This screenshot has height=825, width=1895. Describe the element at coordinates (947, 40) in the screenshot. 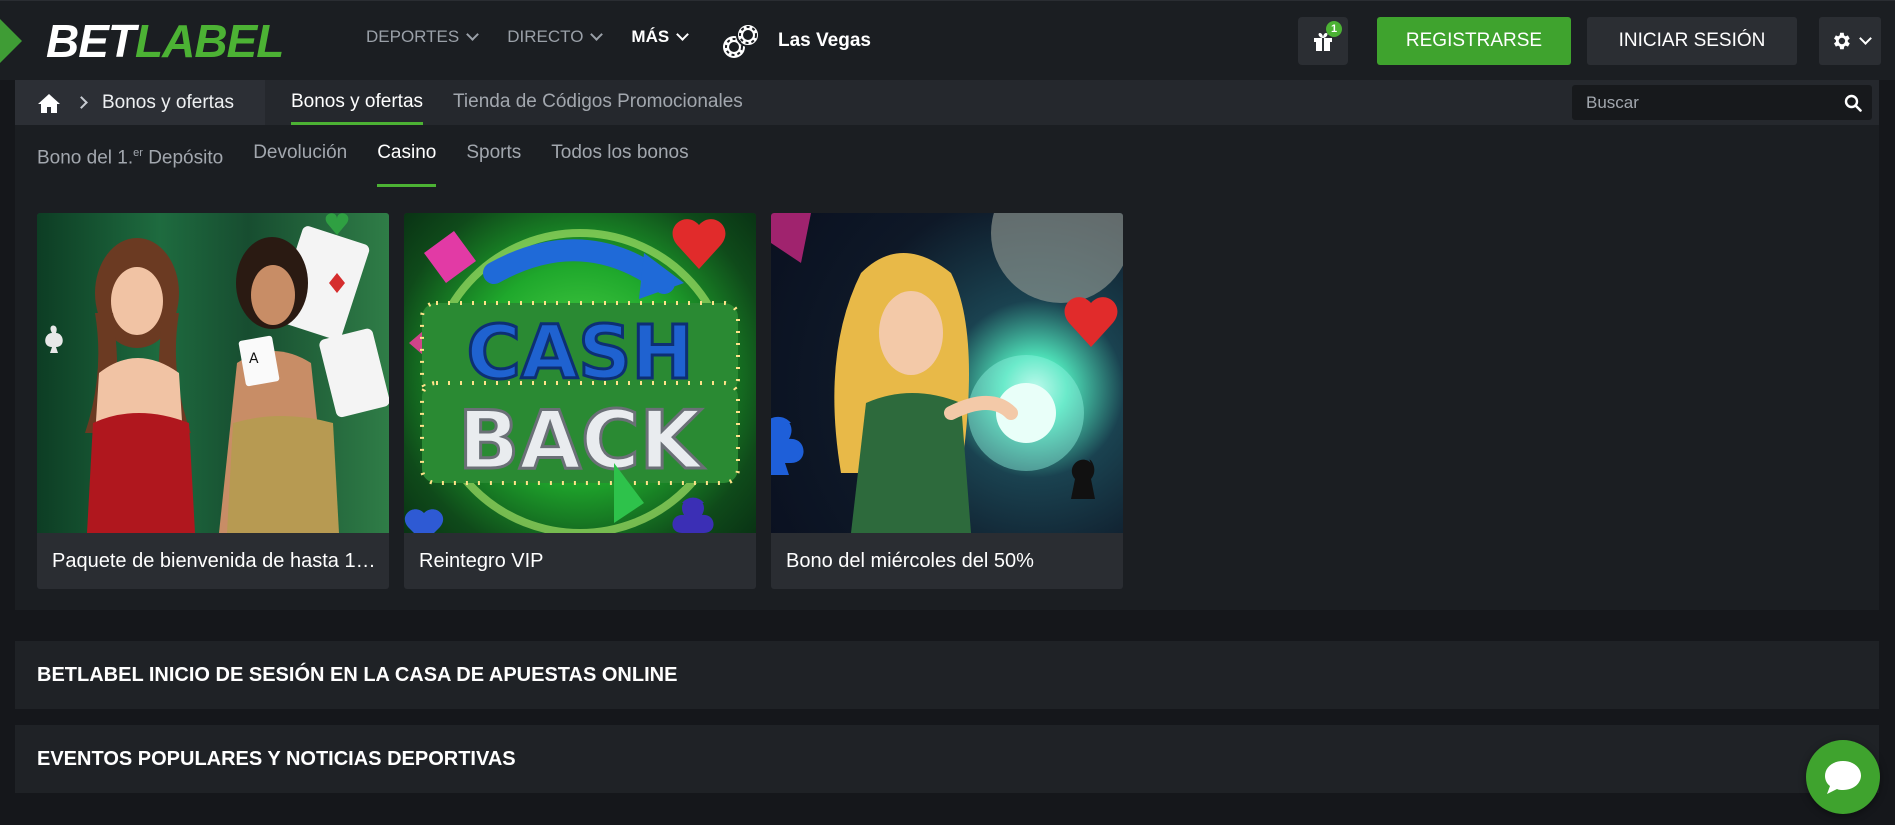

I see `top-header: BETLABEL DEPORTES DIRECTO MÁS Las Vegas` at that location.